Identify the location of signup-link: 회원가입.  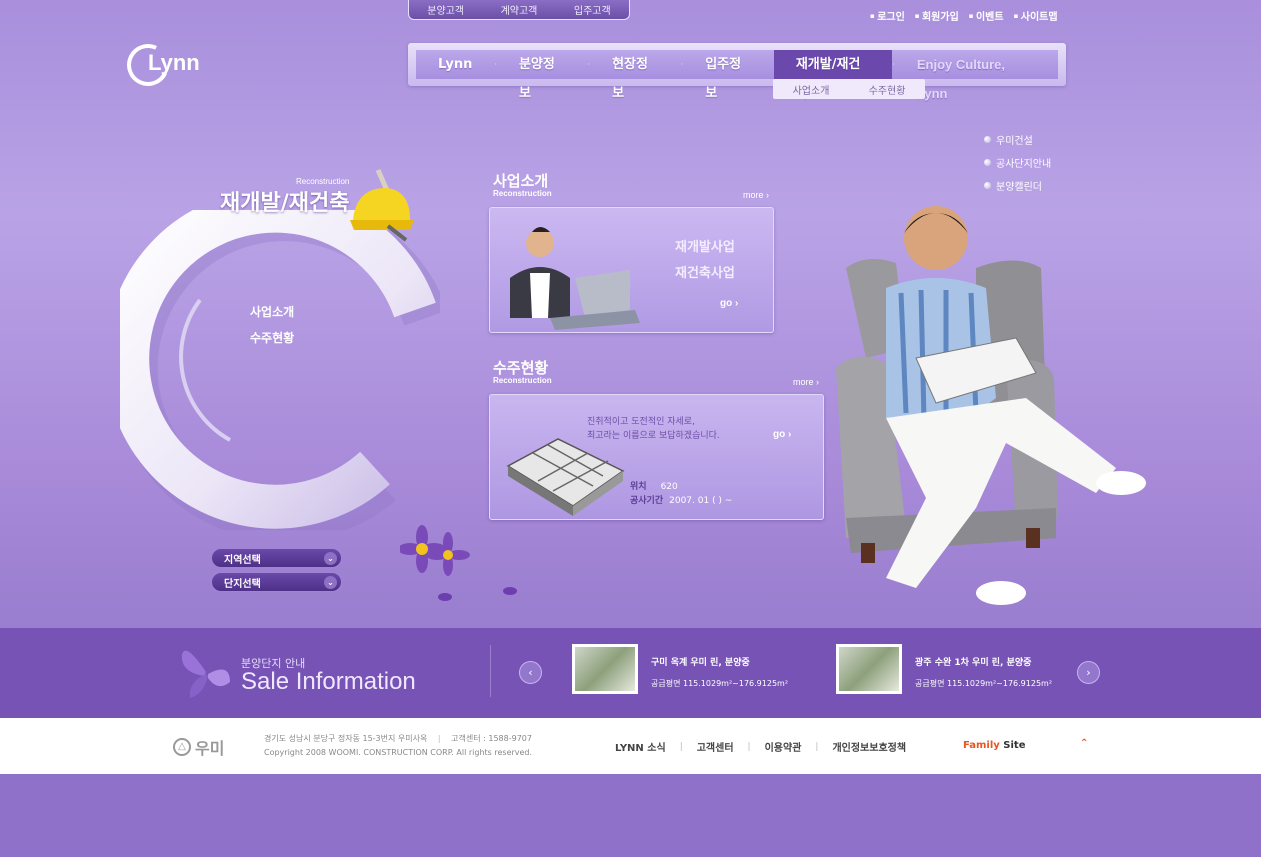
(937, 15).